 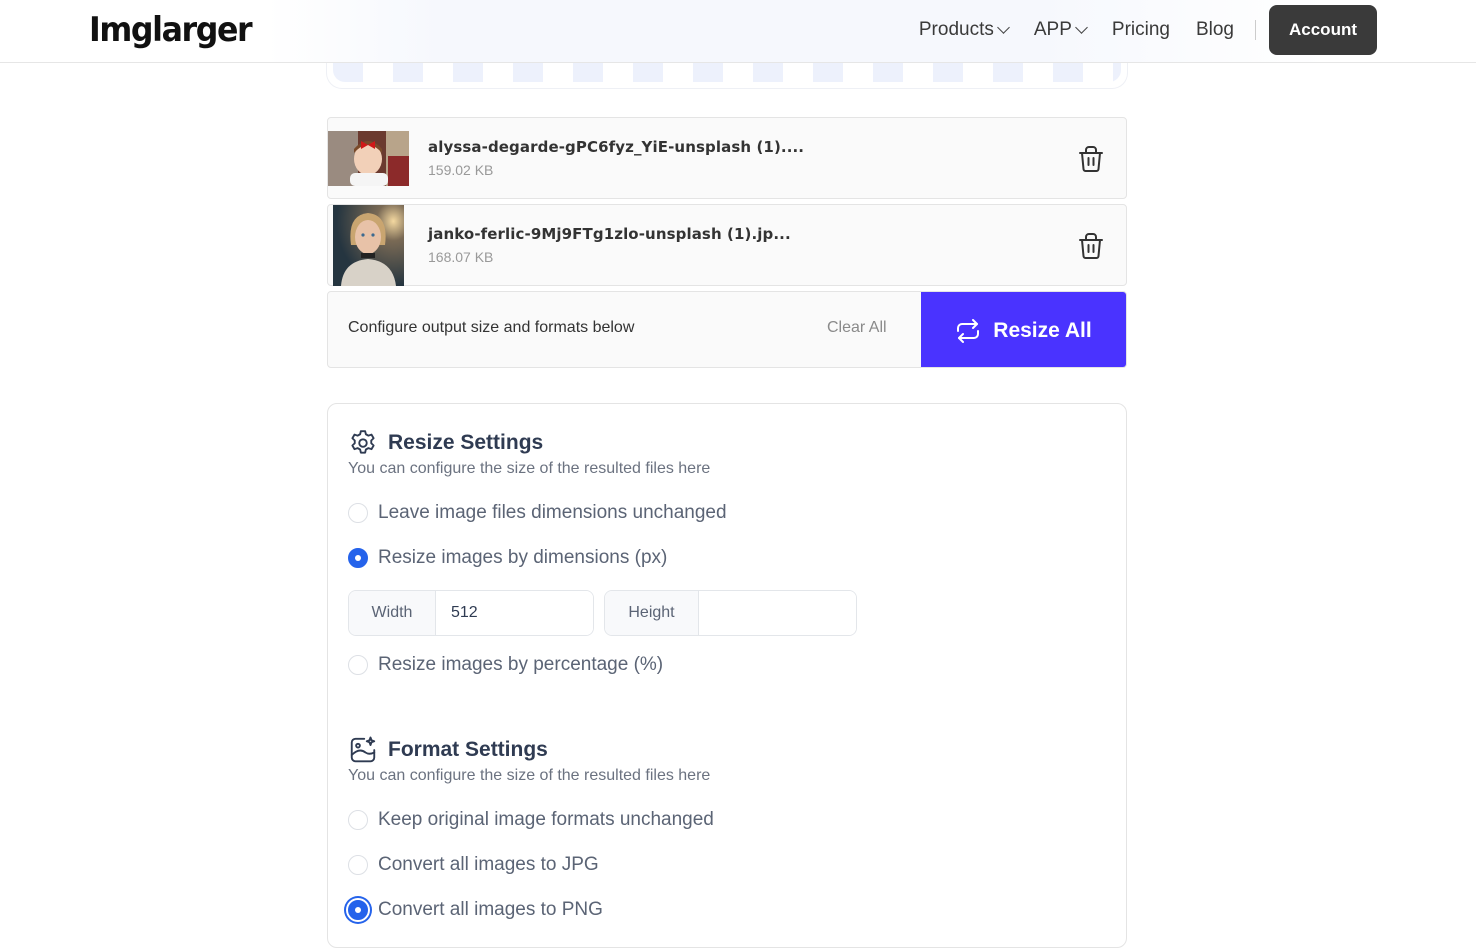 I want to click on height-input-group: Height, so click(x=730, y=613).